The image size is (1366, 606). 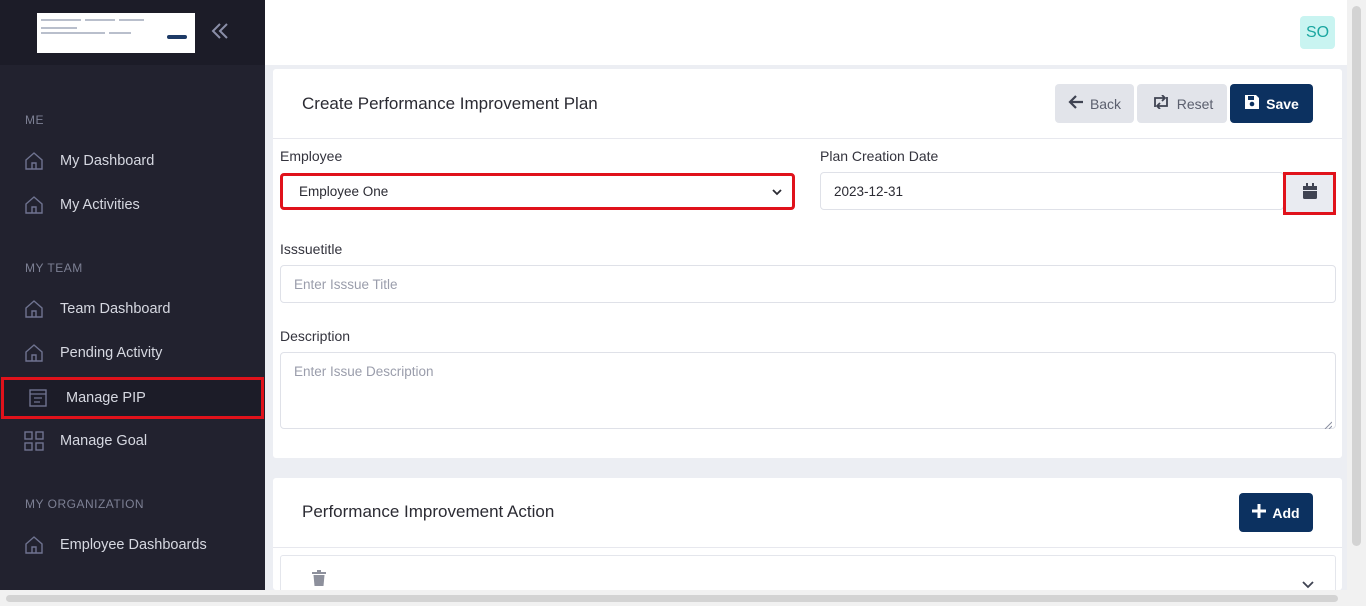 I want to click on arrow-left-icon, so click(x=1076, y=103).